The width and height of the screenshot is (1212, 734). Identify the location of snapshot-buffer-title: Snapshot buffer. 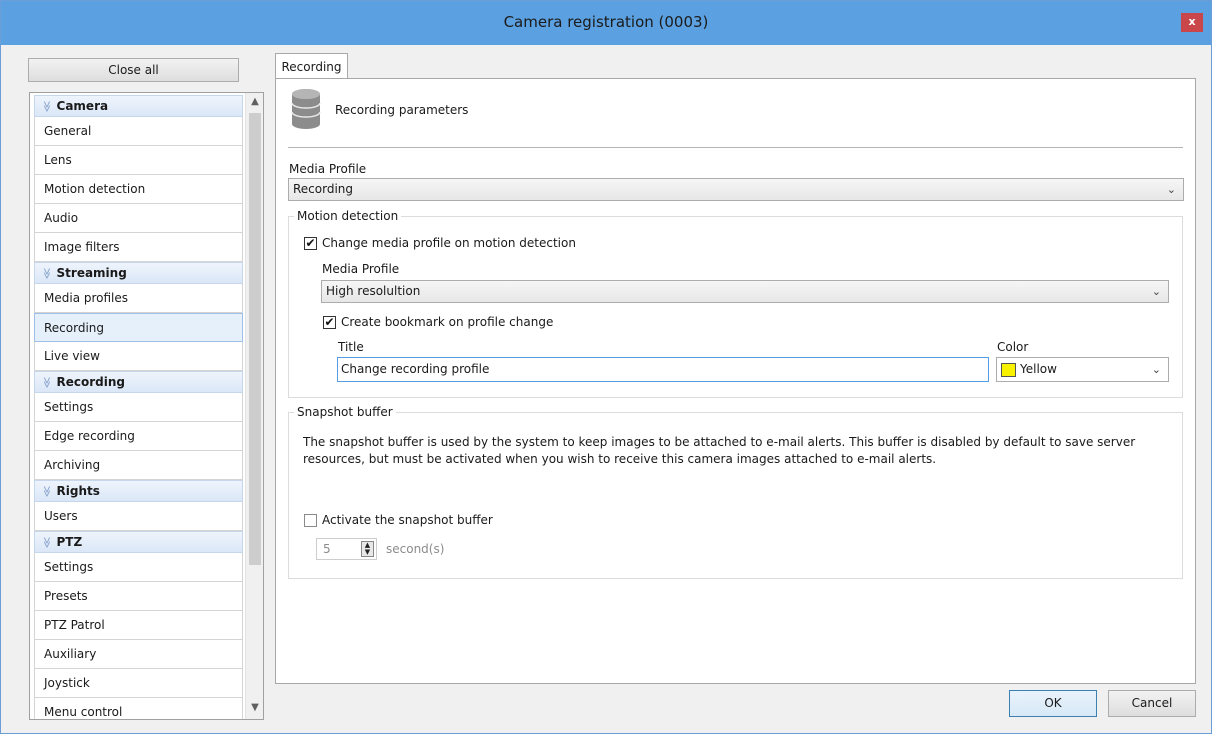
(345, 412).